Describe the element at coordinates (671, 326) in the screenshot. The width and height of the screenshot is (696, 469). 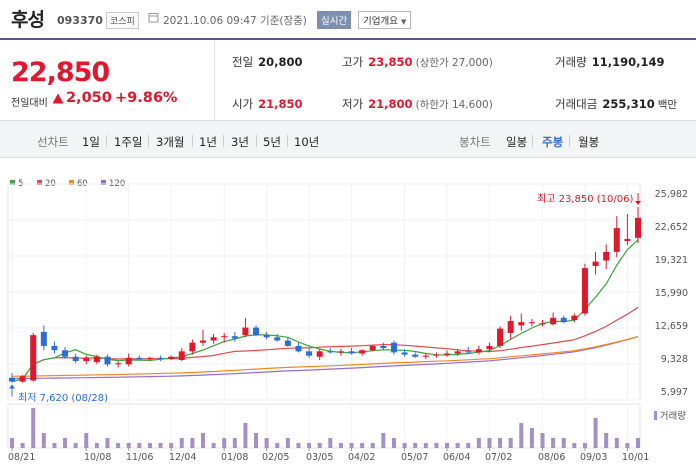
I see `y-tick: 12,659` at that location.